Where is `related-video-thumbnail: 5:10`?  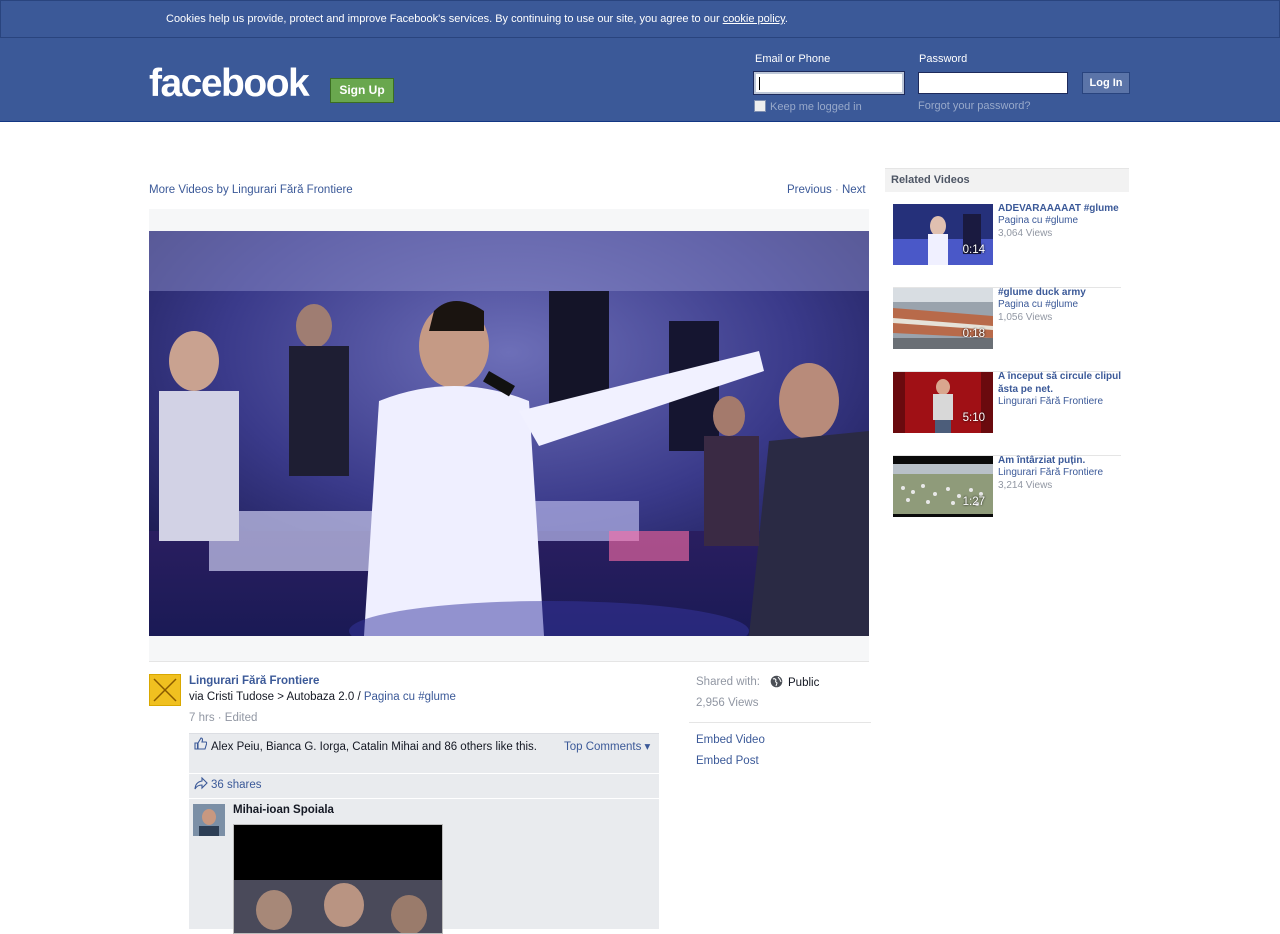
related-video-thumbnail: 5:10 is located at coordinates (943, 402).